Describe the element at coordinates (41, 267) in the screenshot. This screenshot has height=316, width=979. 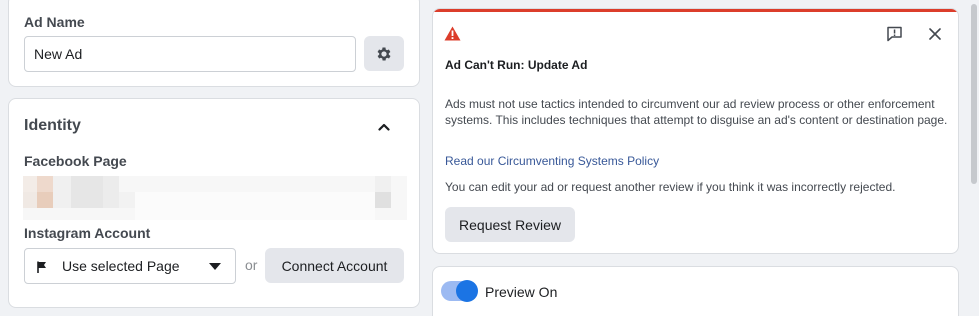
I see `flag-icon` at that location.